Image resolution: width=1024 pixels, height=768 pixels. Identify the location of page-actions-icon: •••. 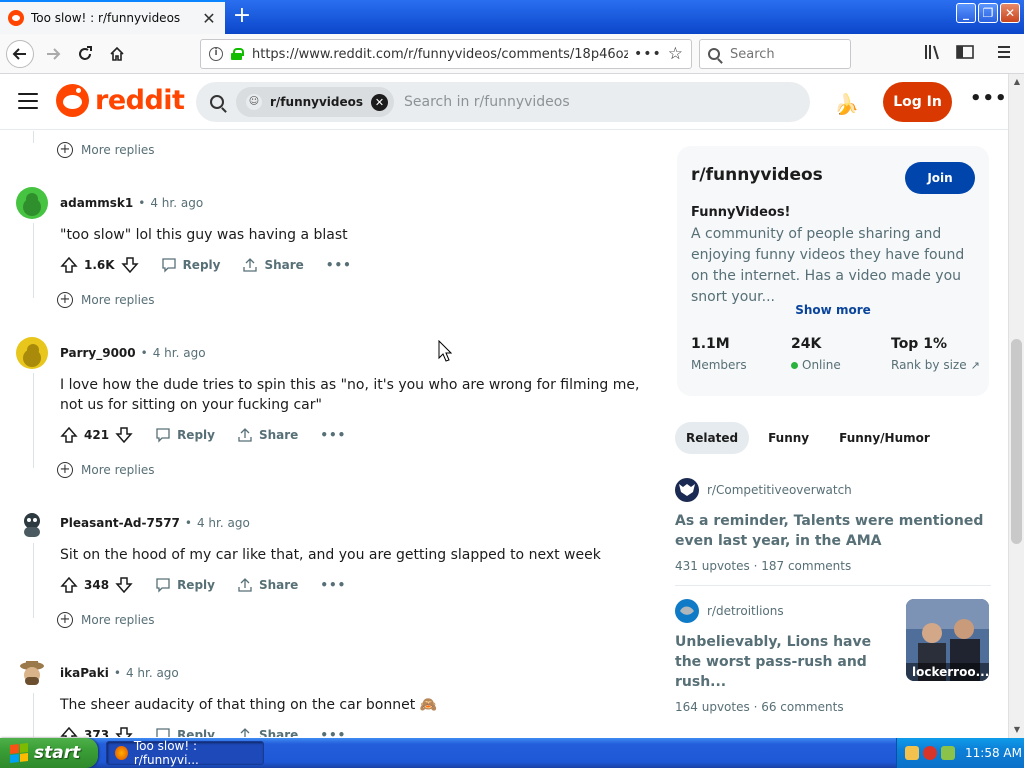
(648, 54).